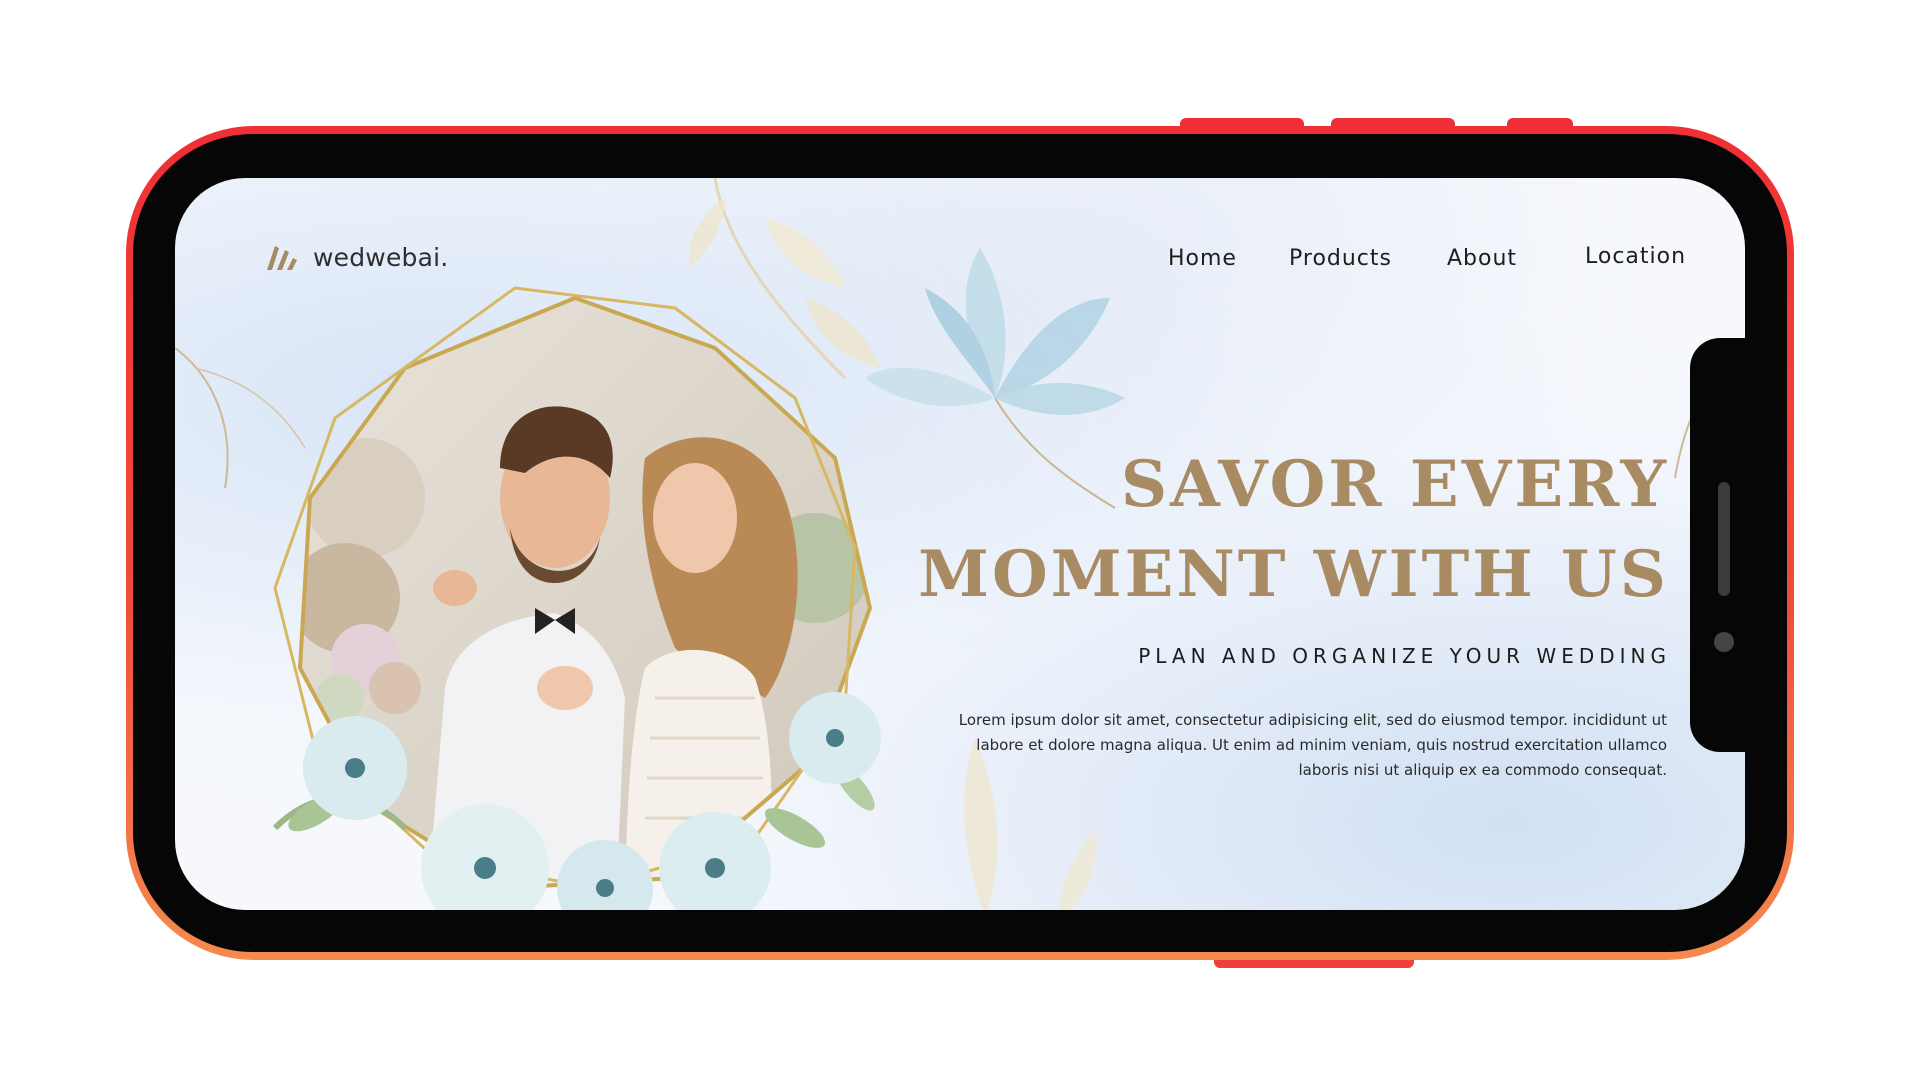 The height and width of the screenshot is (1088, 1920). What do you see at coordinates (1202, 258) in the screenshot?
I see `nav-home: Home` at bounding box center [1202, 258].